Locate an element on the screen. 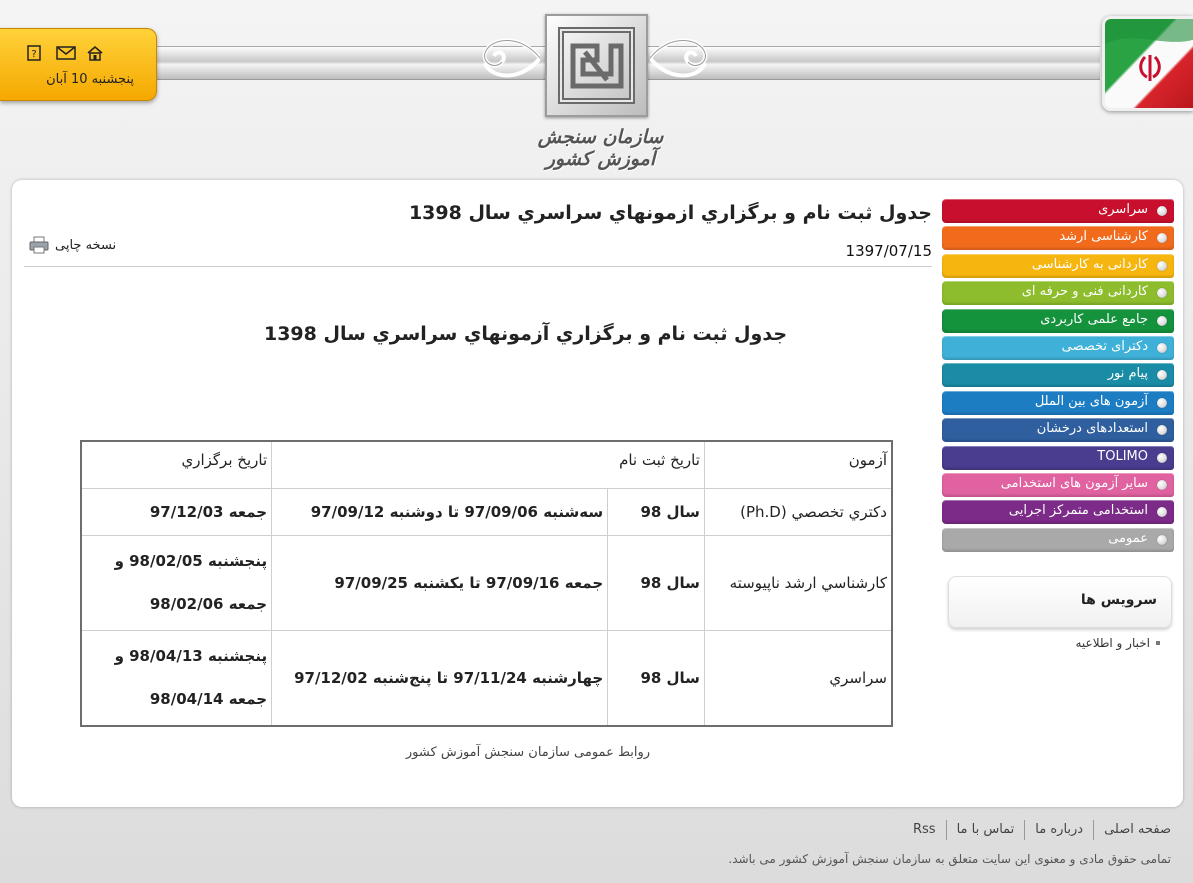  news-link: اخبار و اطلاعیه is located at coordinates (1051, 643).